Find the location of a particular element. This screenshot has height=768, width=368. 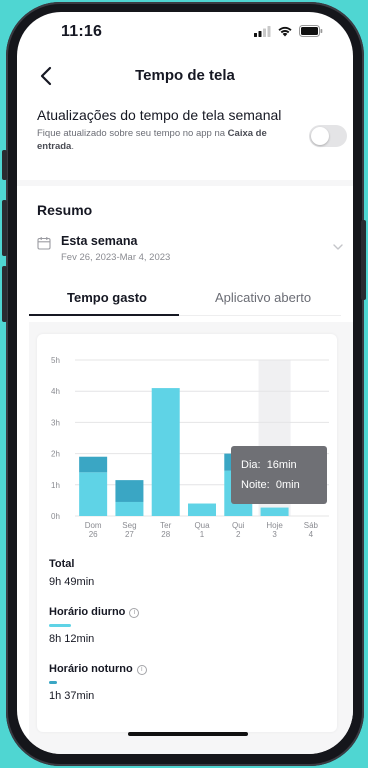

active-tab-indicator is located at coordinates (104, 315).